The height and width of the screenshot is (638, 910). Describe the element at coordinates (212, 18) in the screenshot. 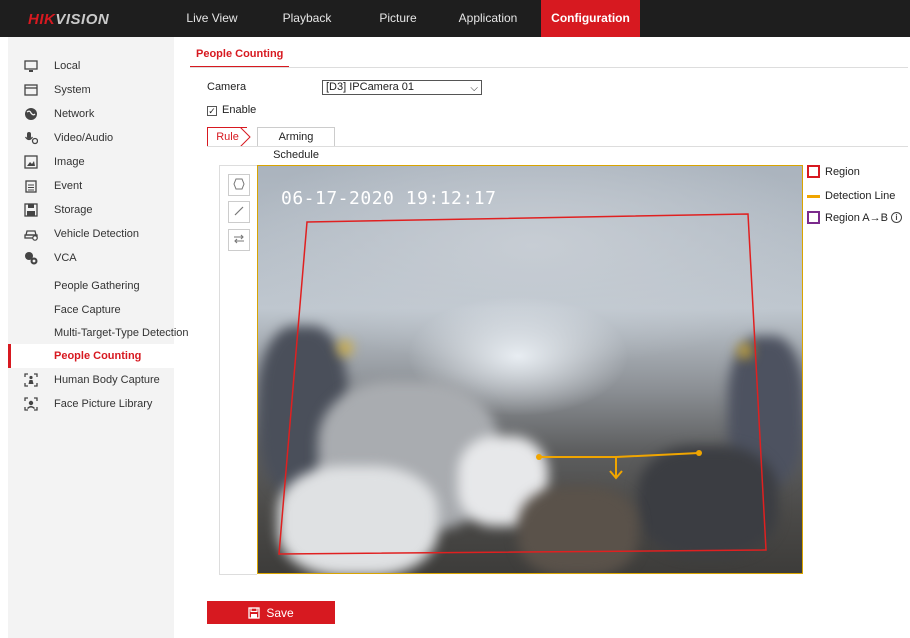

I see `nav-live-view: Live View` at that location.